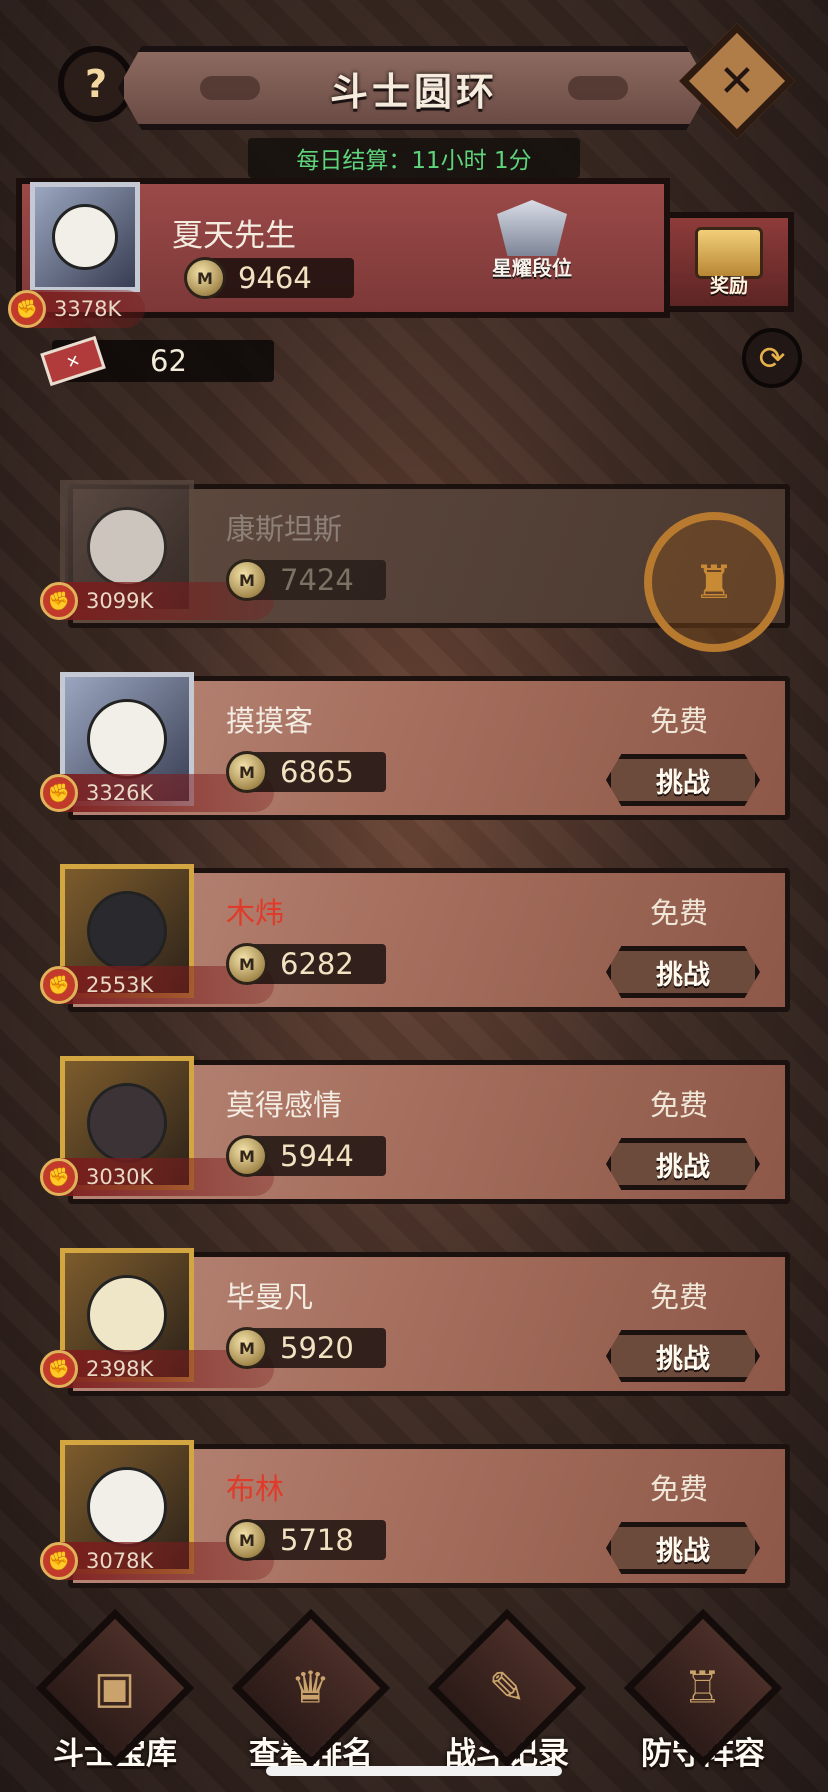 Image resolution: width=828 pixels, height=1792 pixels. Describe the element at coordinates (413, 91) in the screenshot. I see `page-title: 斗士圆环` at that location.